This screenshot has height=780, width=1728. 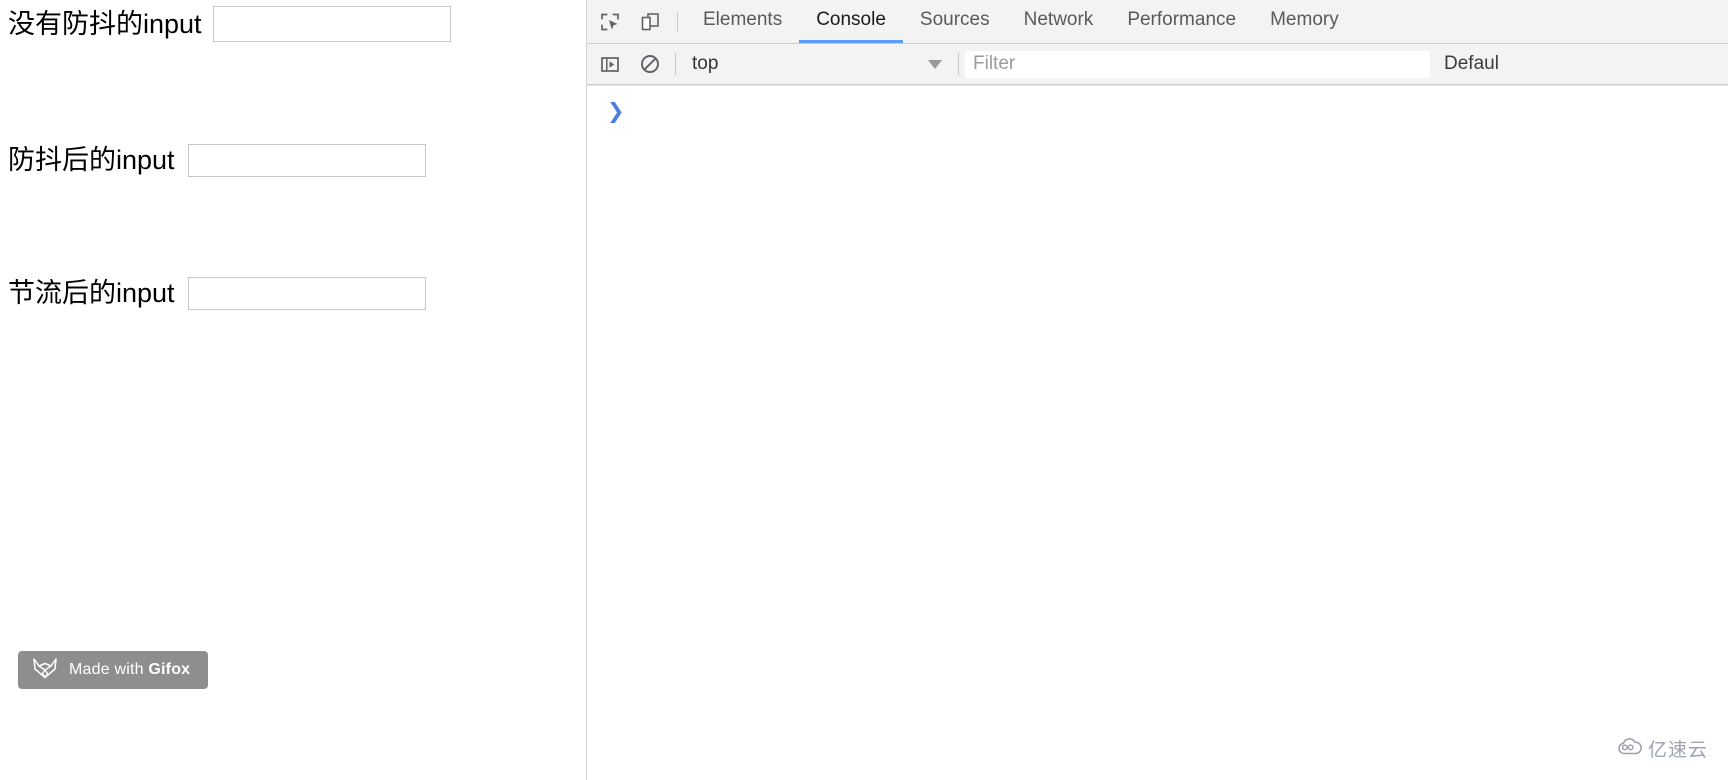 What do you see at coordinates (1157, 107) in the screenshot?
I see `console-prompt-row: ❯` at bounding box center [1157, 107].